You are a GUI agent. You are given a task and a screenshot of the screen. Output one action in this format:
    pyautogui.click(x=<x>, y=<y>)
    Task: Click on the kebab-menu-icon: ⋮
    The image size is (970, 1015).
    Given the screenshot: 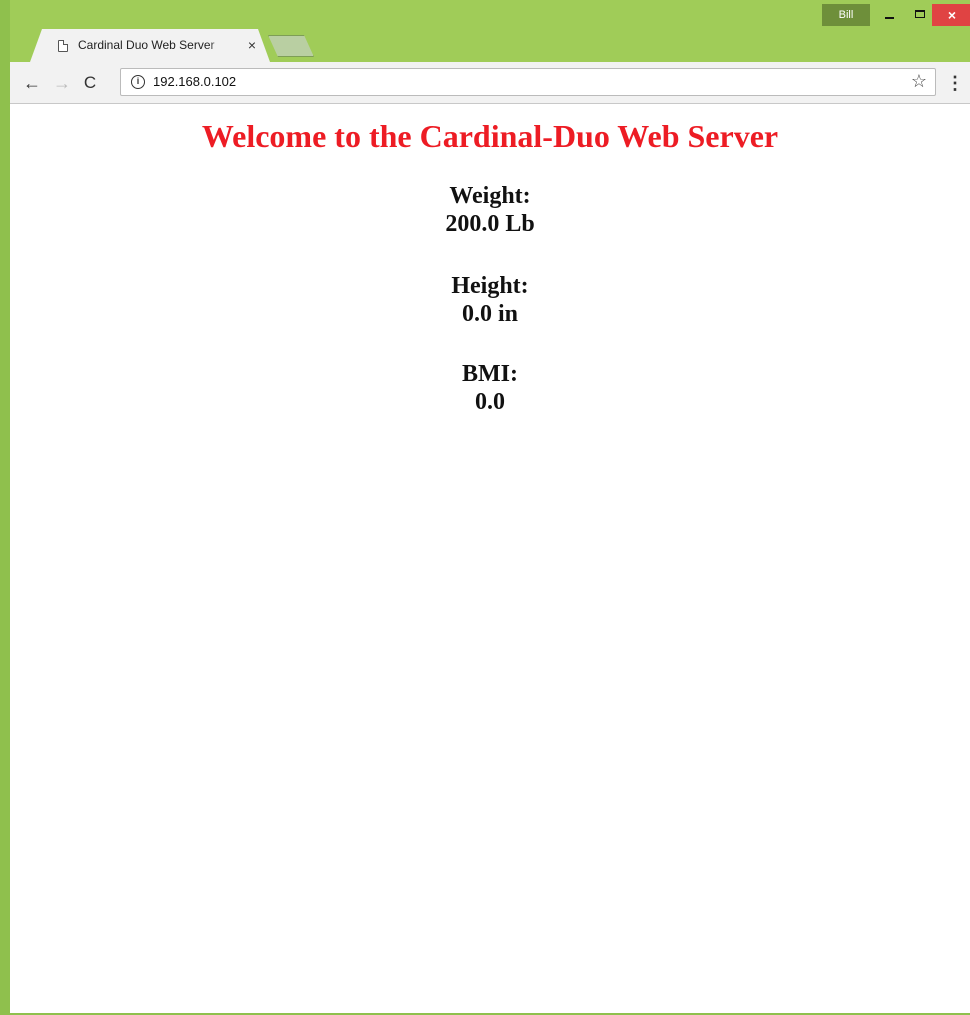 What is the action you would take?
    pyautogui.click(x=955, y=83)
    